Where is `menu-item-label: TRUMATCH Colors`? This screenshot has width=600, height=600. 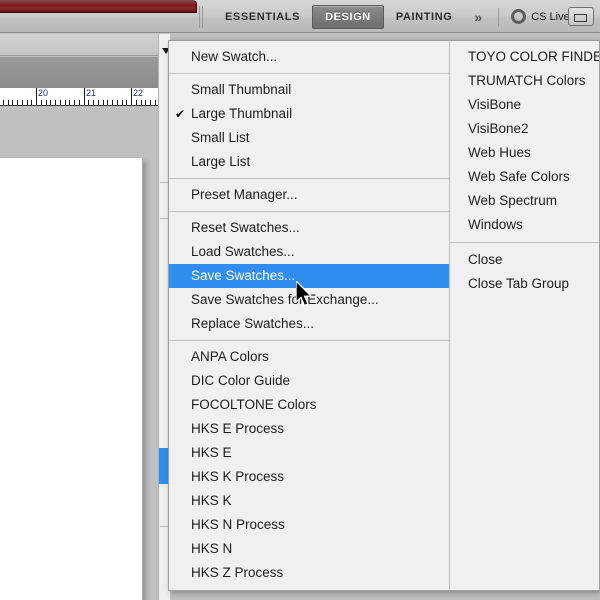
menu-item-label: TRUMATCH Colors is located at coordinates (527, 80).